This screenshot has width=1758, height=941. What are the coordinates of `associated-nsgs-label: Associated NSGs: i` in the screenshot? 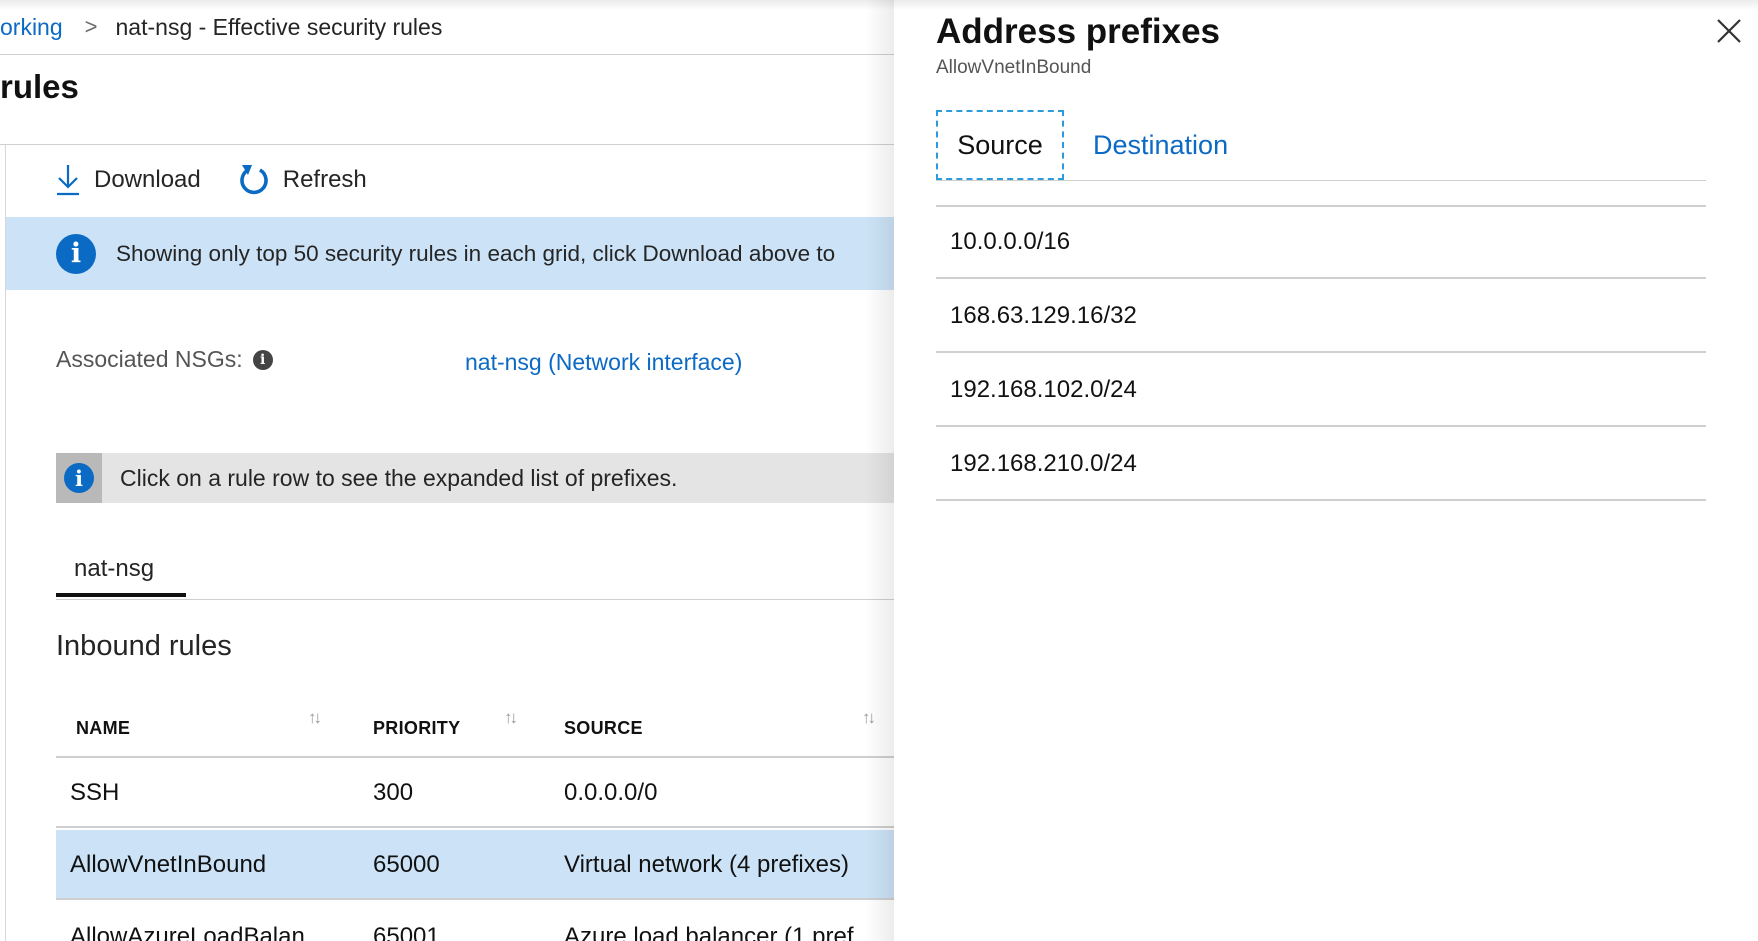 It's located at (164, 359).